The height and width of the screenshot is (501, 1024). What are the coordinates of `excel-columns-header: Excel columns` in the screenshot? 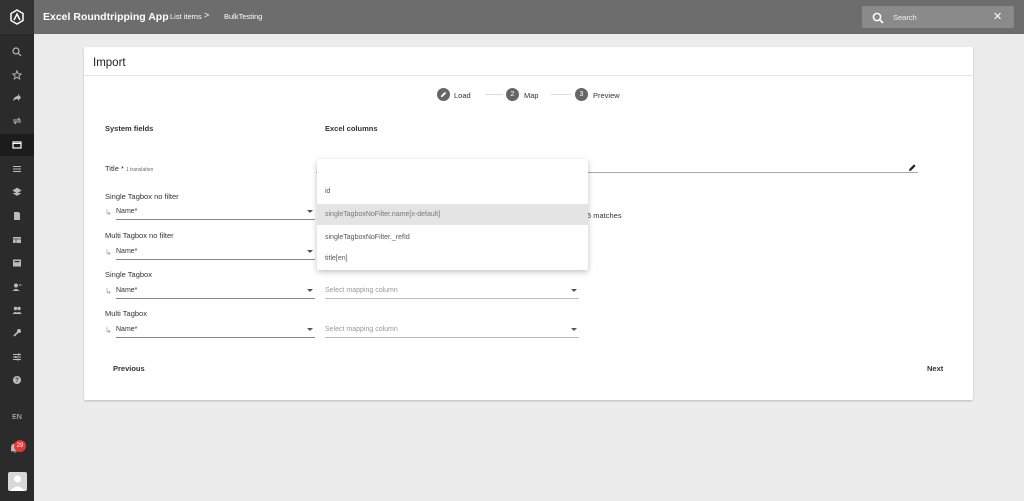 It's located at (351, 128).